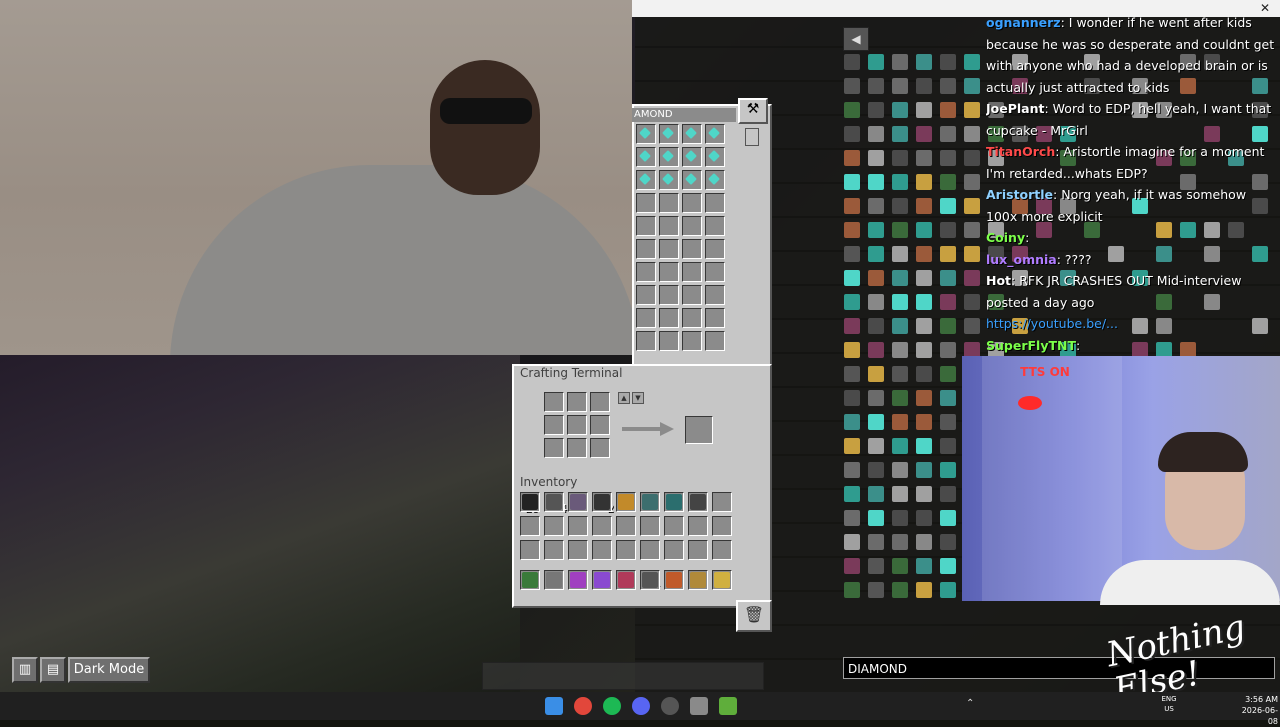  What do you see at coordinates (554, 706) in the screenshot?
I see `windows-start-icon` at bounding box center [554, 706].